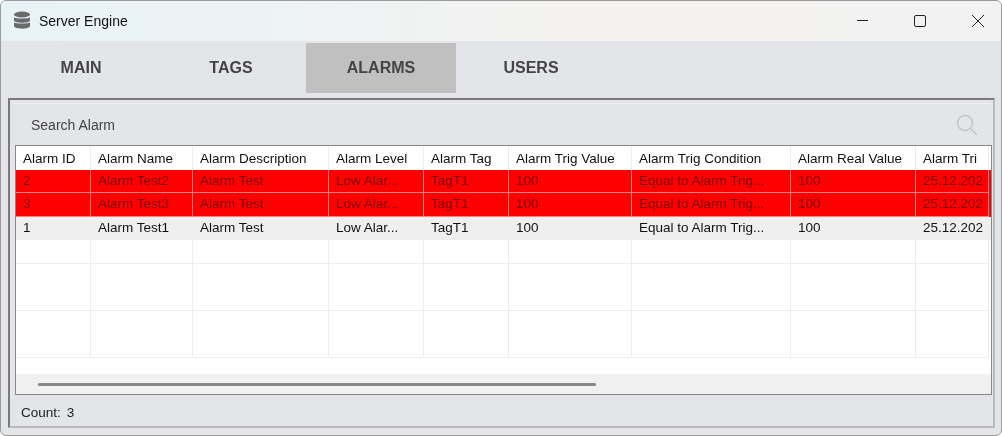  Describe the element at coordinates (531, 68) in the screenshot. I see `tab: USERS` at that location.